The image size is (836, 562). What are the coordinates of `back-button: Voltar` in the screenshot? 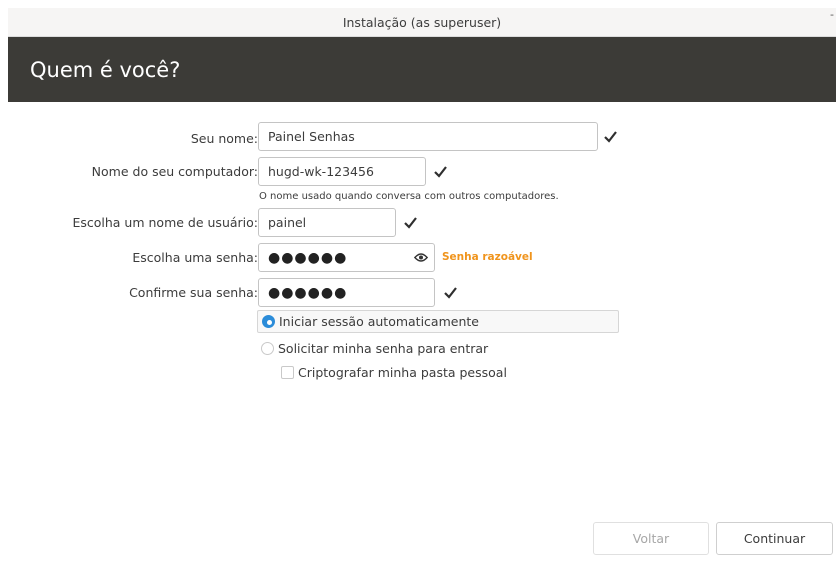 It's located at (651, 538).